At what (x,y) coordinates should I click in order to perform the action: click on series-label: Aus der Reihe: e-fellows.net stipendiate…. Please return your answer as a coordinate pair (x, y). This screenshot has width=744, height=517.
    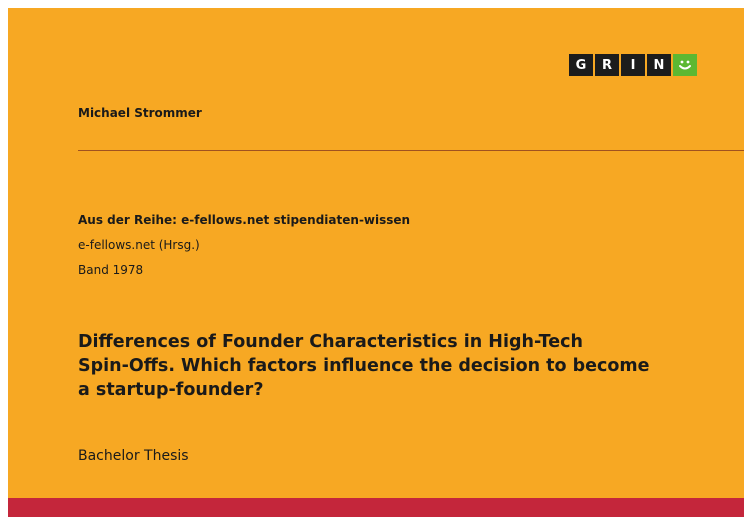
    Looking at the image, I should click on (244, 220).